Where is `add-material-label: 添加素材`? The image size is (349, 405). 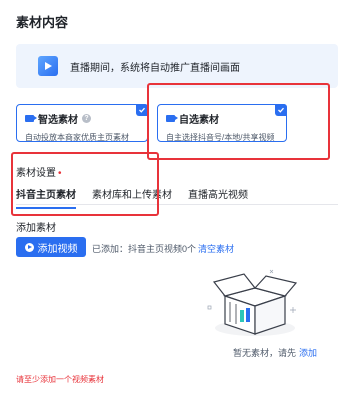 add-material-label: 添加素材 is located at coordinates (36, 228).